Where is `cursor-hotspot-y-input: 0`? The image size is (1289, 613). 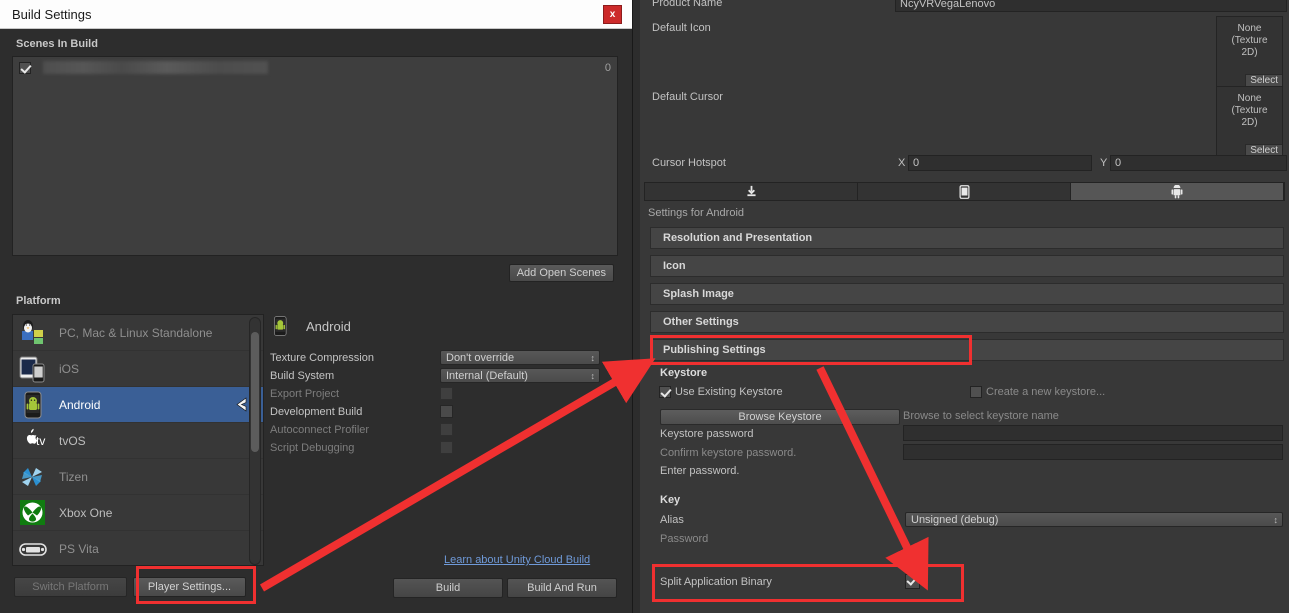
cursor-hotspot-y-input: 0 is located at coordinates (1198, 163).